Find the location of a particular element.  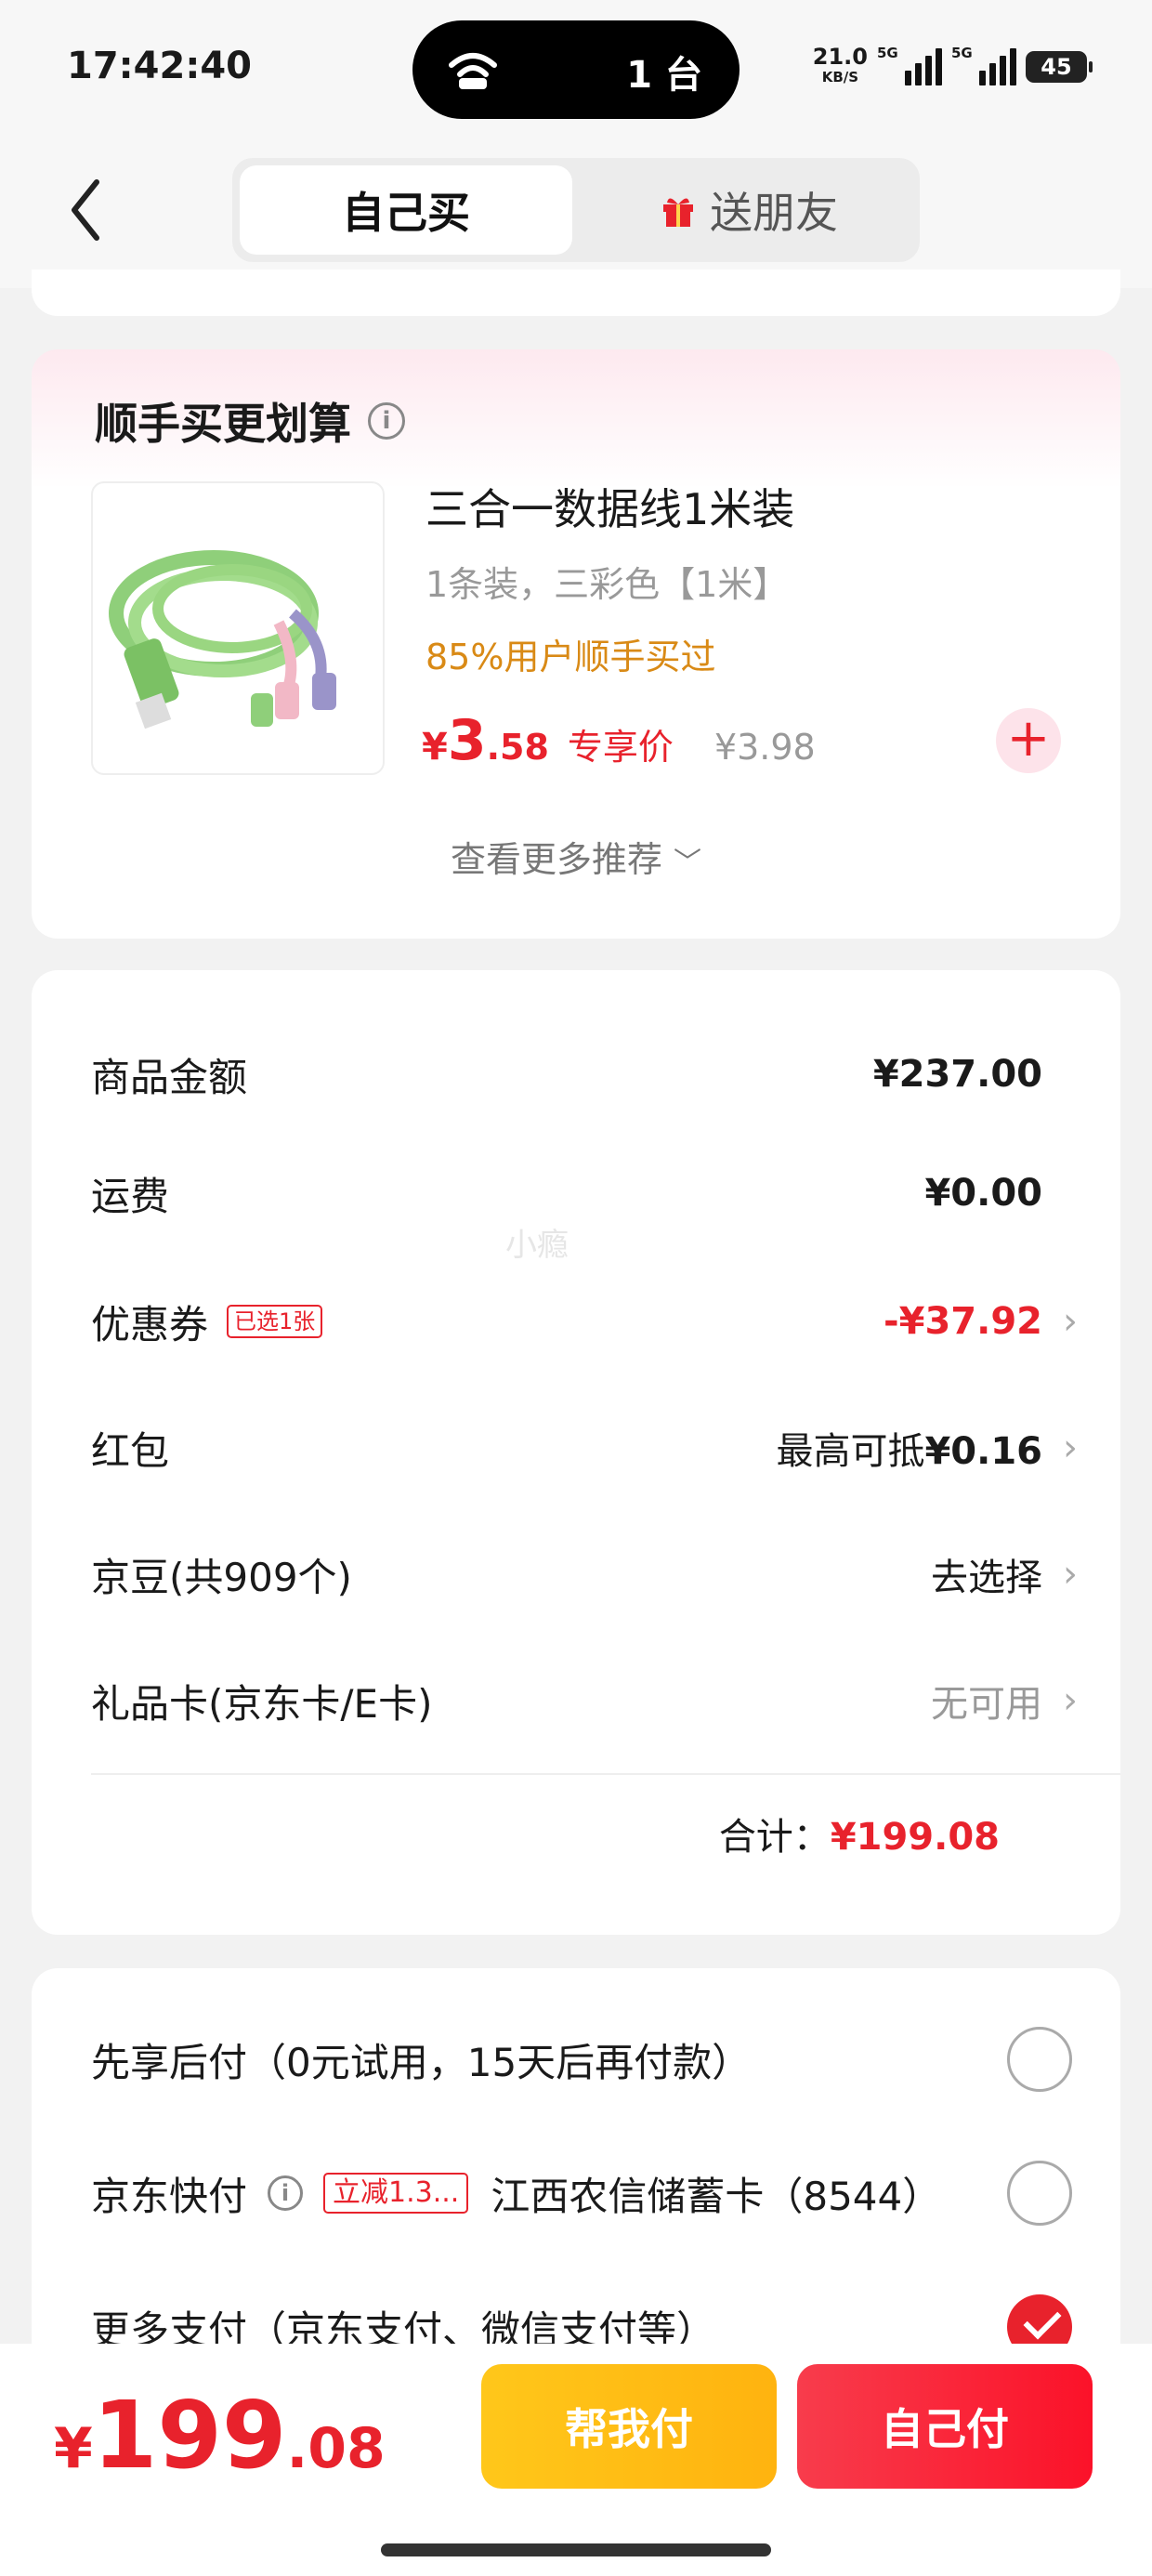

payment-option-jd-quickpay: 京东快付 i 立减1.3... 江西农信储蓄卡（8544） is located at coordinates (592, 2193).